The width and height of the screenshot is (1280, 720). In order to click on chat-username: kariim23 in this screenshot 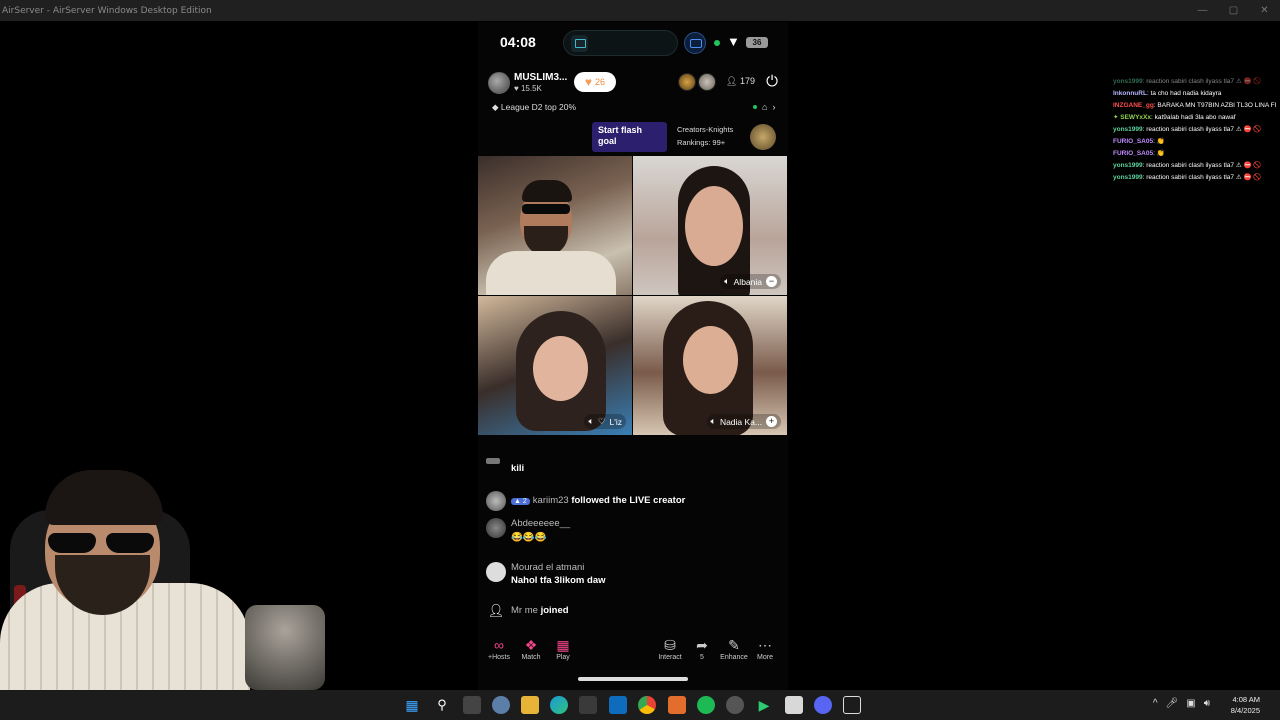, I will do `click(550, 500)`.